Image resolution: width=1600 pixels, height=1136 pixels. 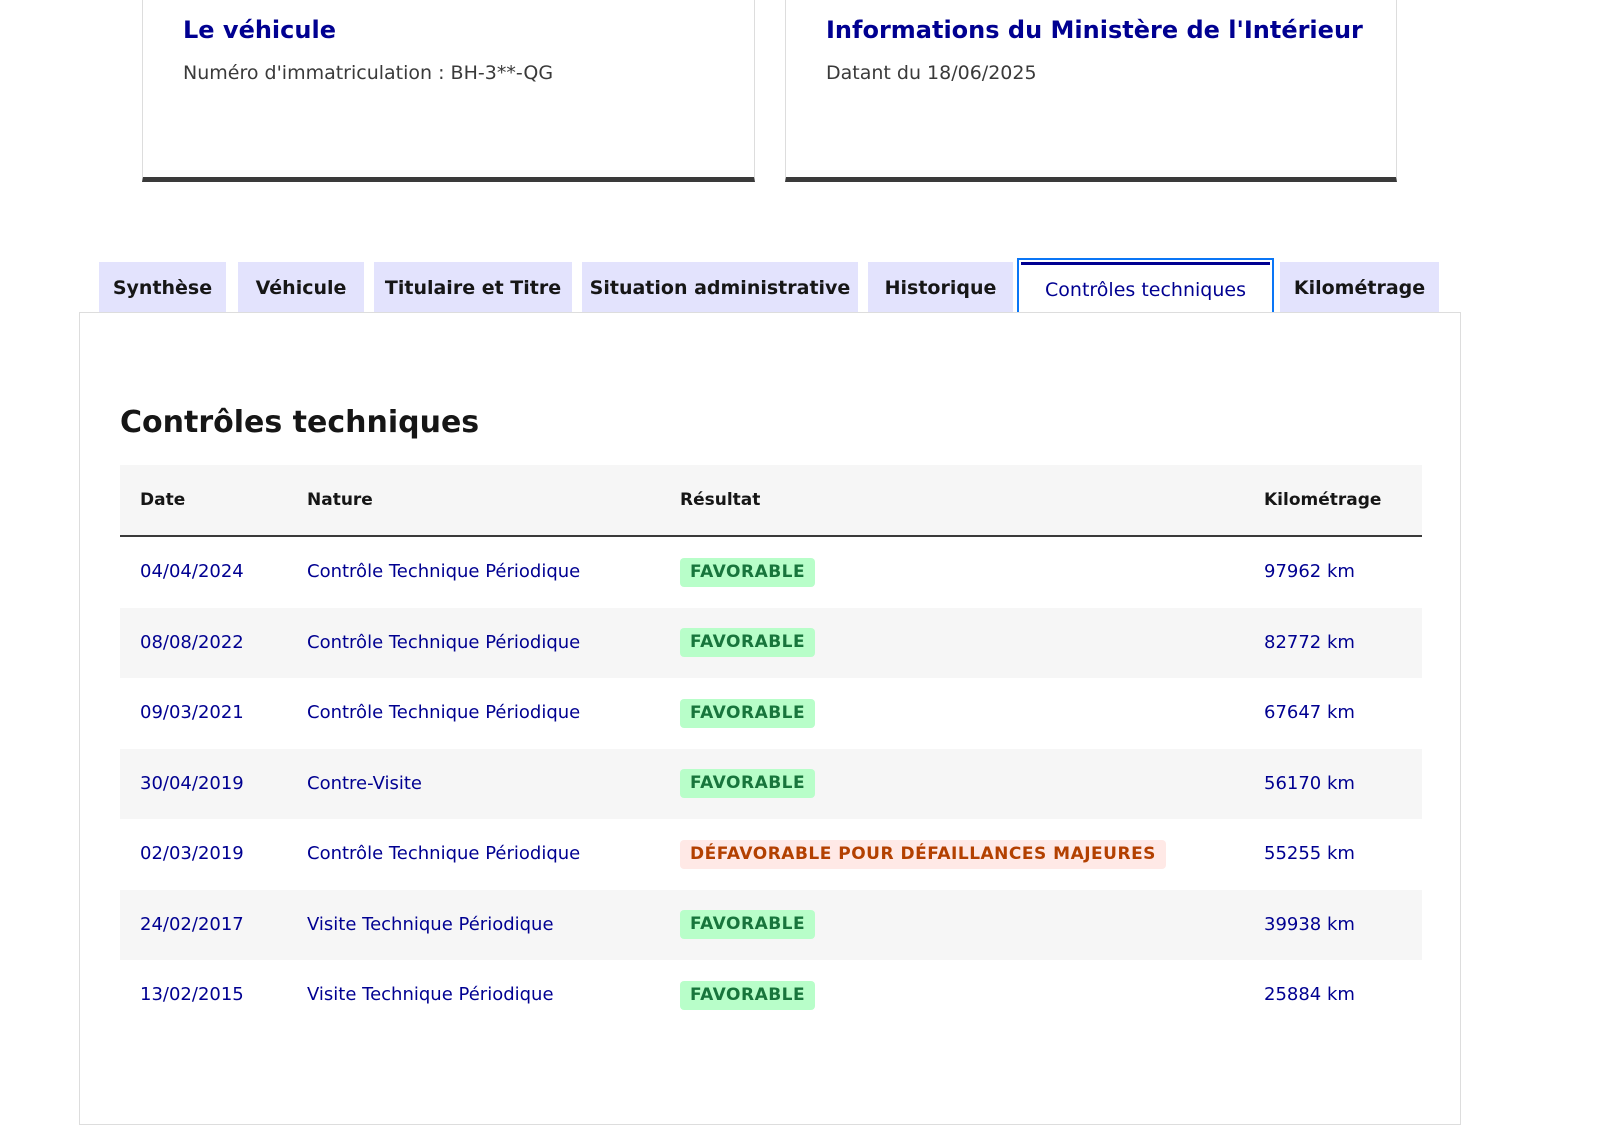 I want to click on cell-date: 09/03/2021, so click(x=192, y=712).